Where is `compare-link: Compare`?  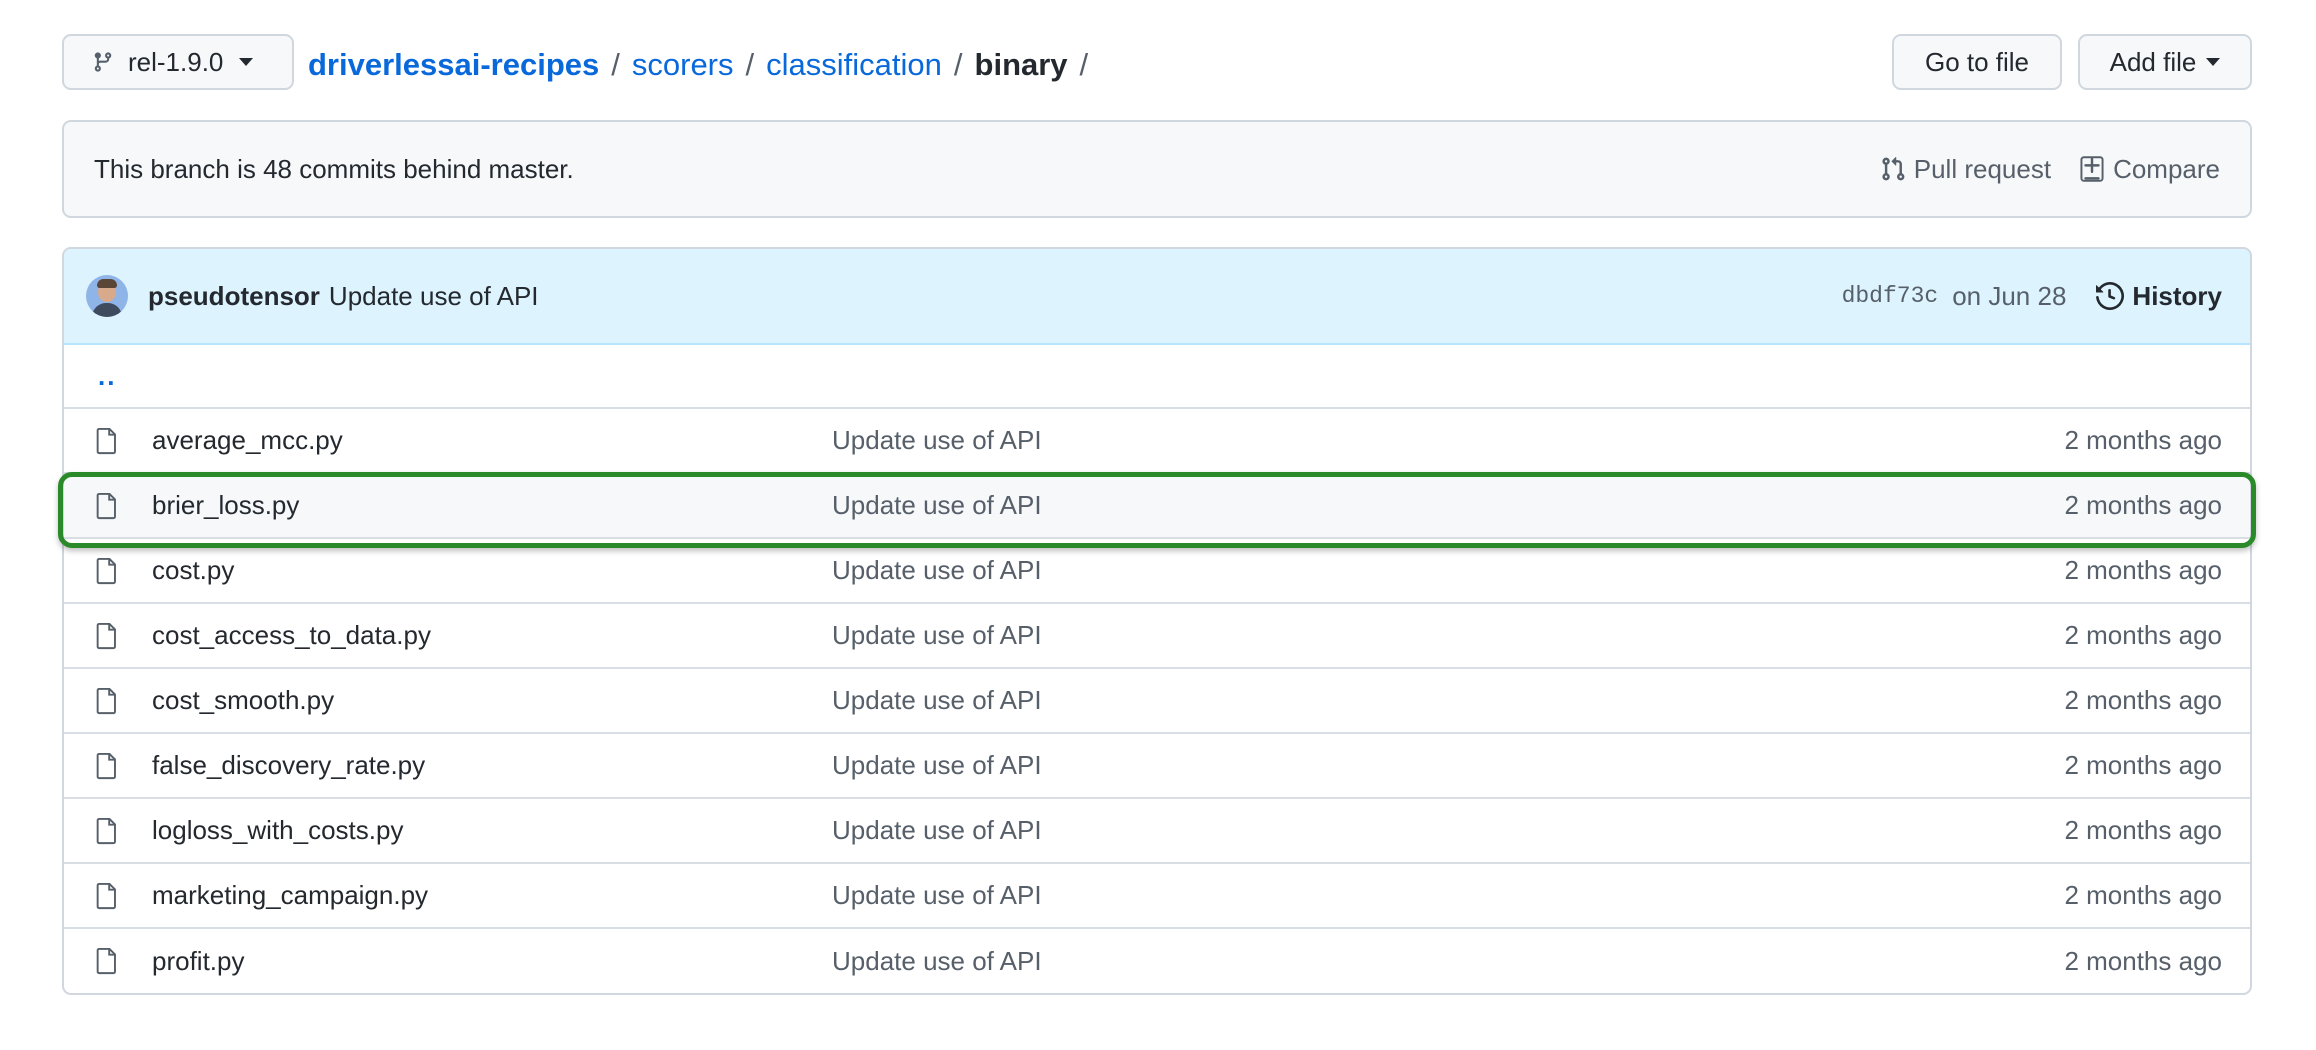 compare-link: Compare is located at coordinates (2149, 169).